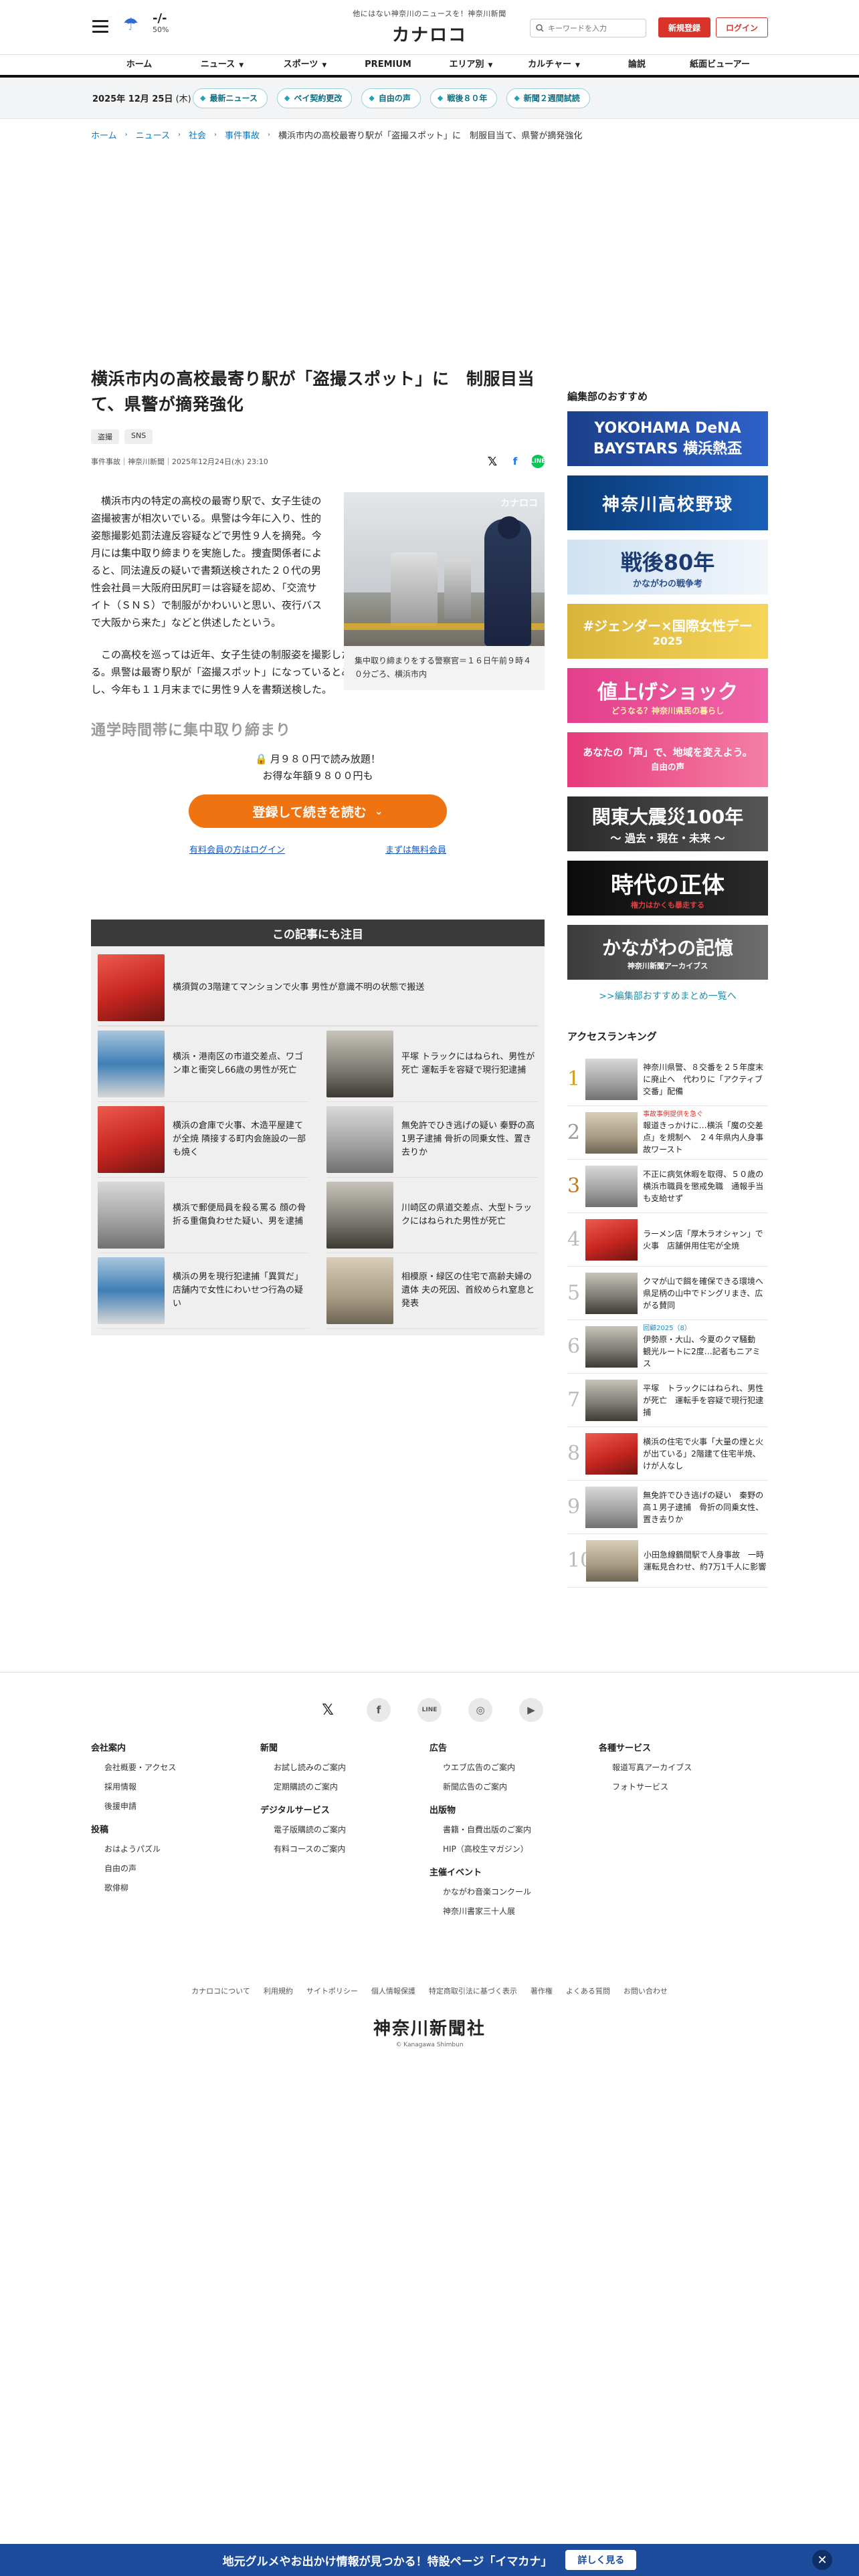  I want to click on site-logo-block: 他にはない神奈川のニュースを！神奈川新聞 カナロコ, so click(429, 27).